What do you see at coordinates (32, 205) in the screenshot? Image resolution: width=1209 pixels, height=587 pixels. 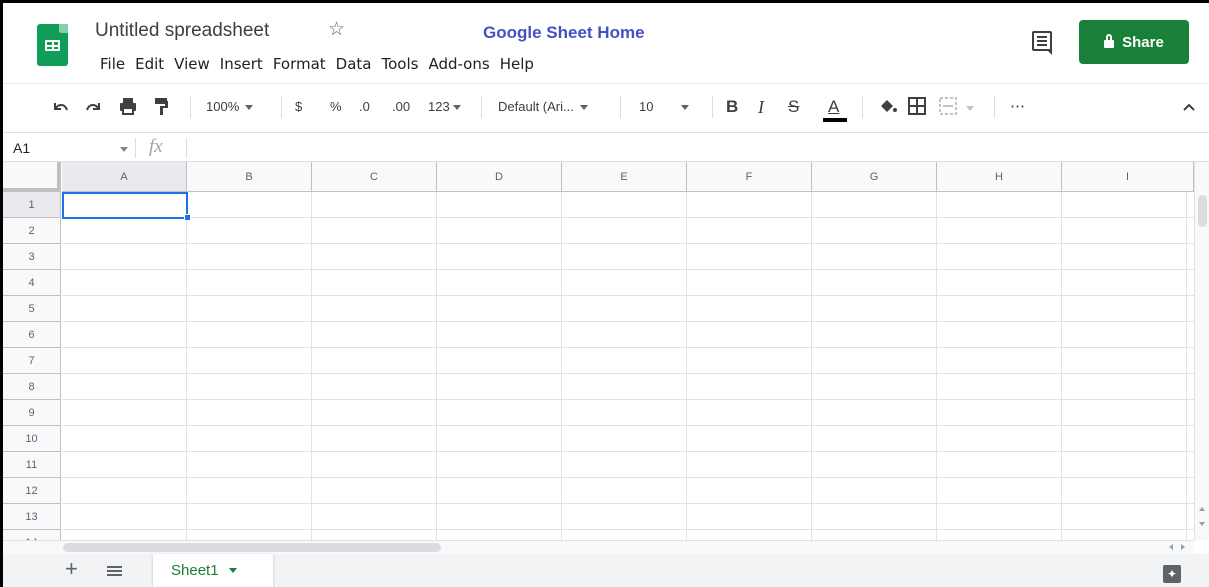 I see `row-header: 1` at bounding box center [32, 205].